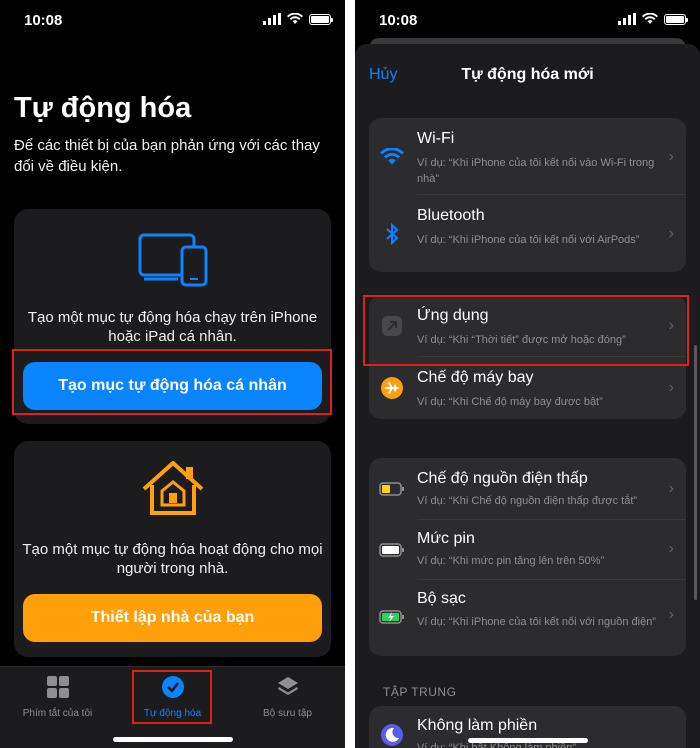  Describe the element at coordinates (451, 215) in the screenshot. I see `row-title: Bluetooth` at that location.